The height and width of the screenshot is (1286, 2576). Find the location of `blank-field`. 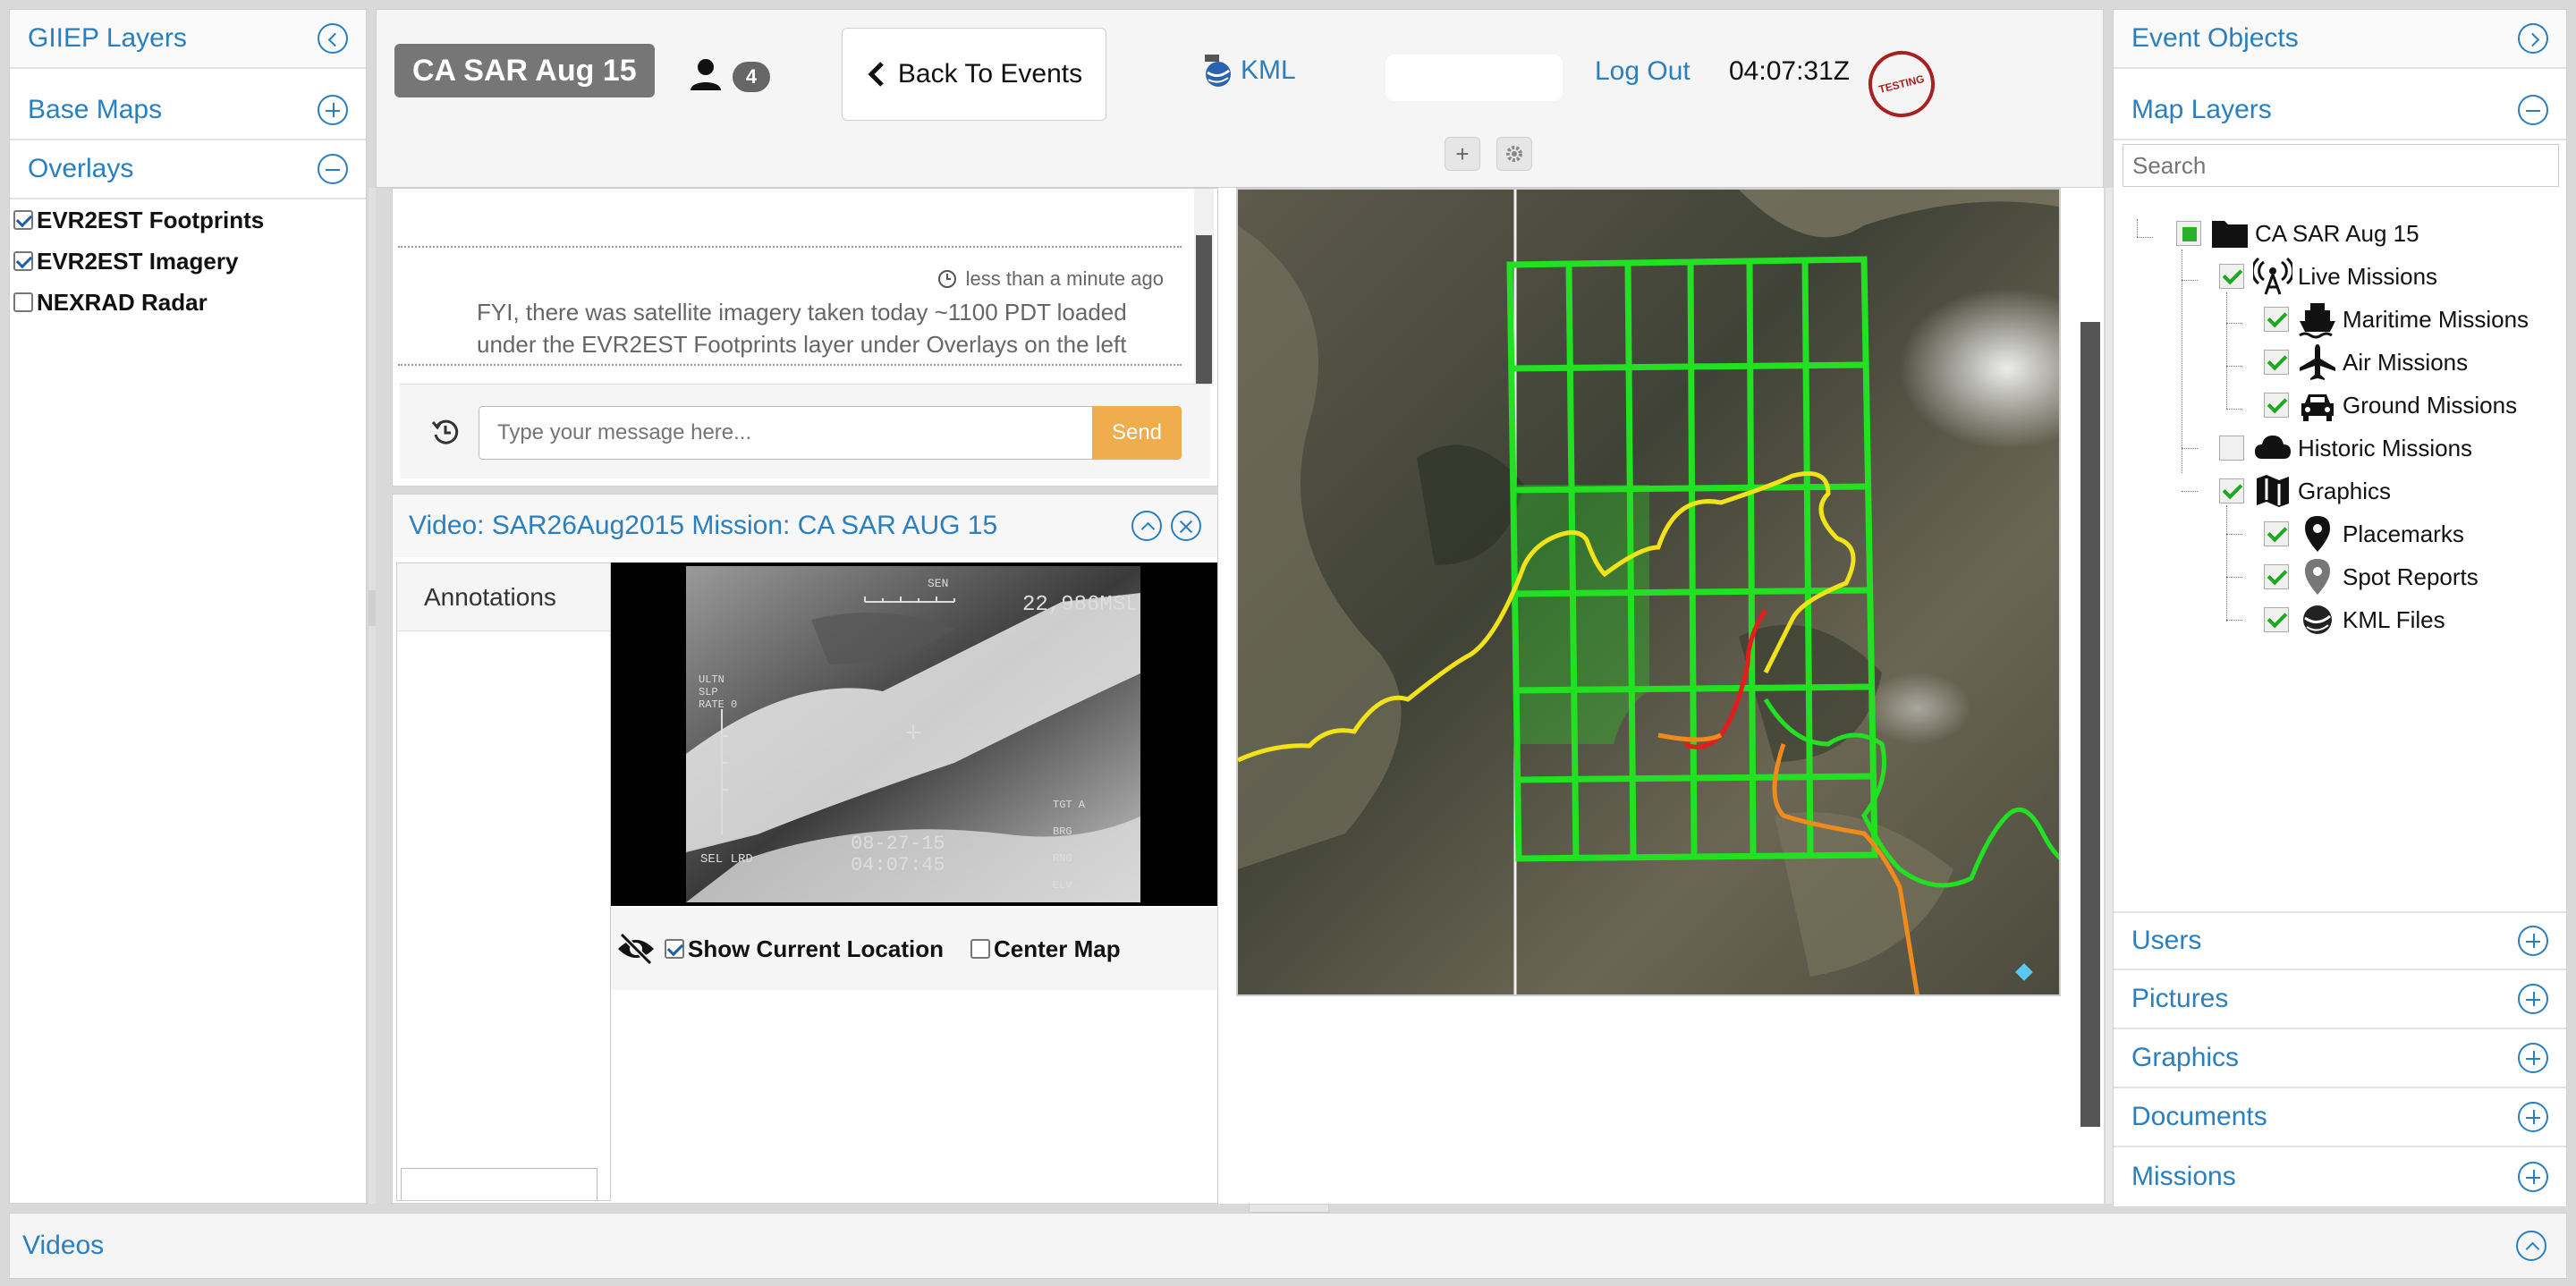

blank-field is located at coordinates (1474, 78).